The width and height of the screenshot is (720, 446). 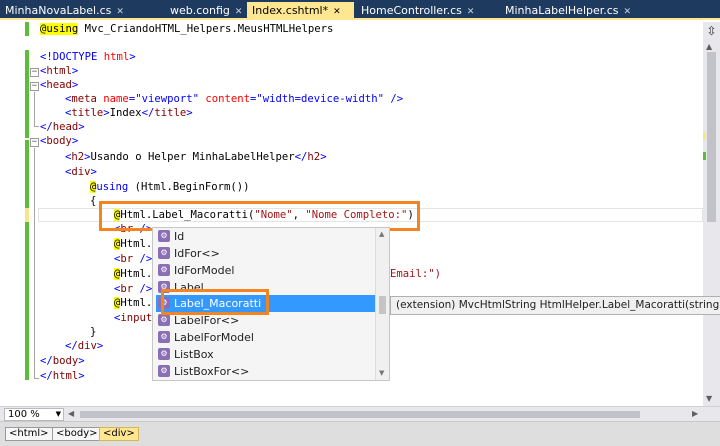 I want to click on code-line-20: @Html., so click(x=133, y=303).